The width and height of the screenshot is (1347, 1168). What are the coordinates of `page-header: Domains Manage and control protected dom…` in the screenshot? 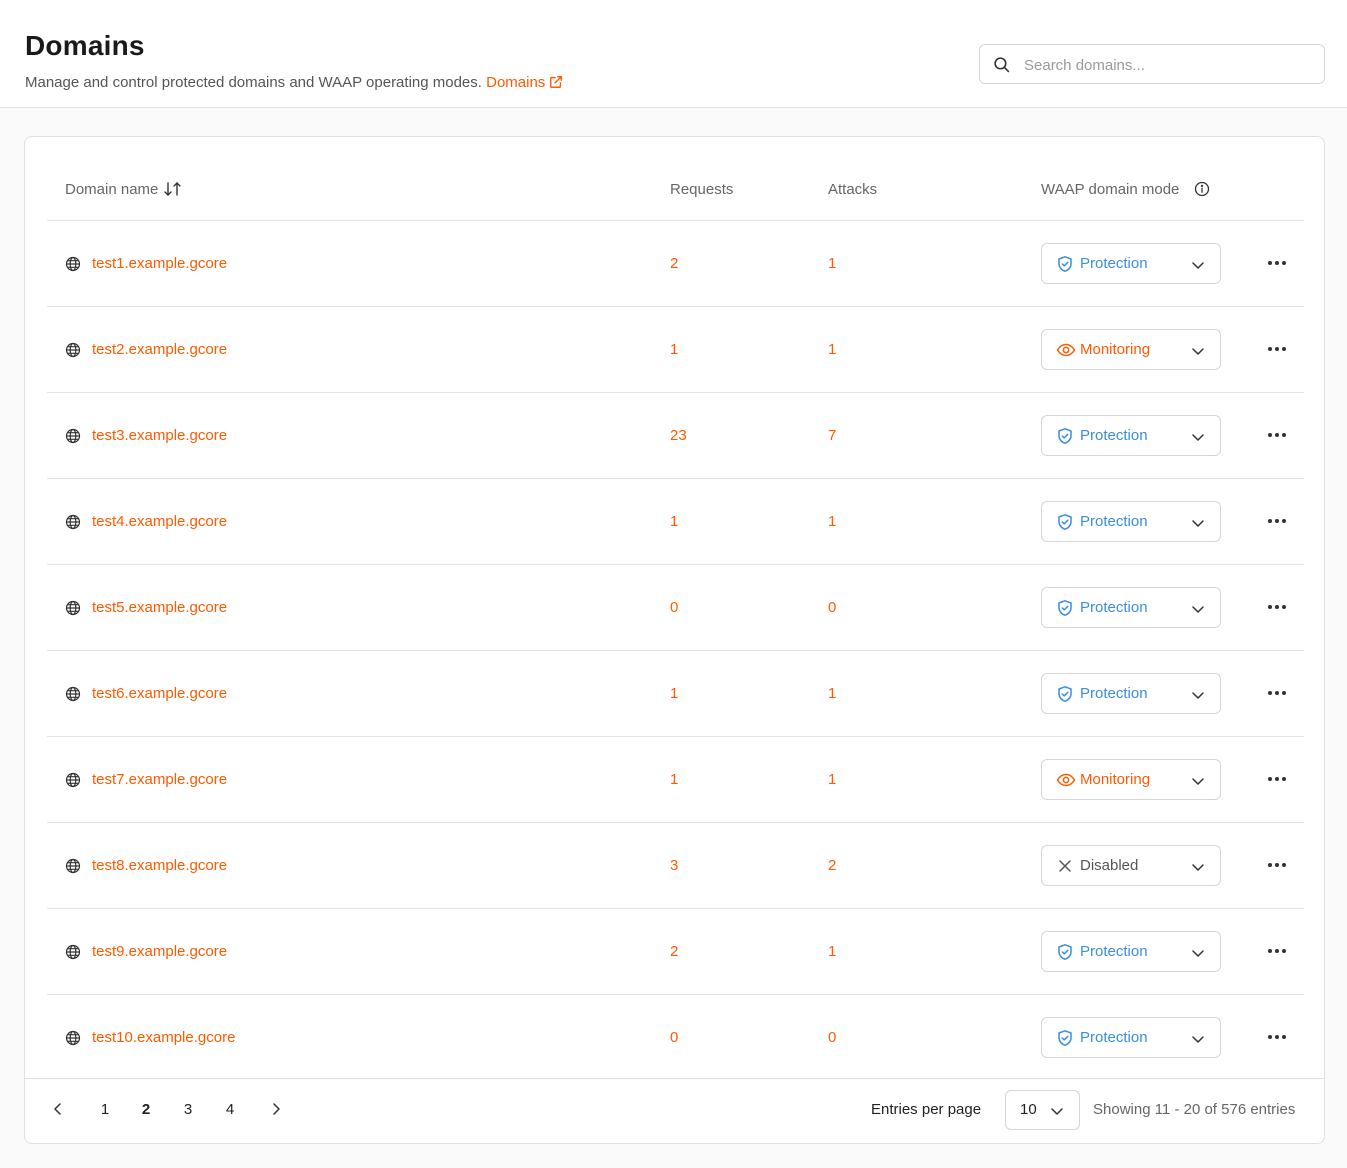 It's located at (673, 54).